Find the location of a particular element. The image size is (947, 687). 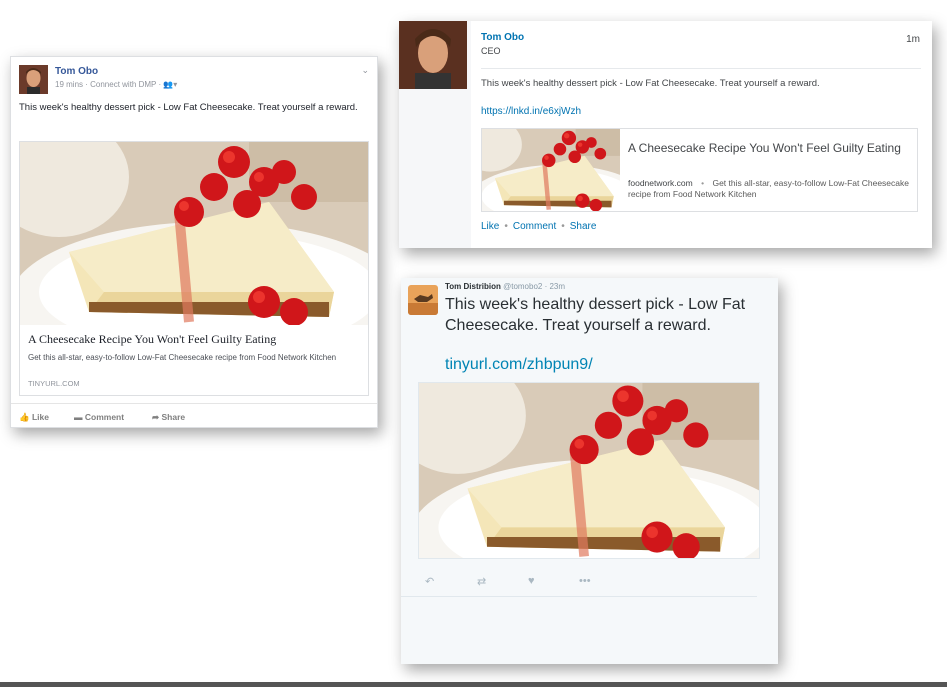

like-label: Like is located at coordinates (40, 417).